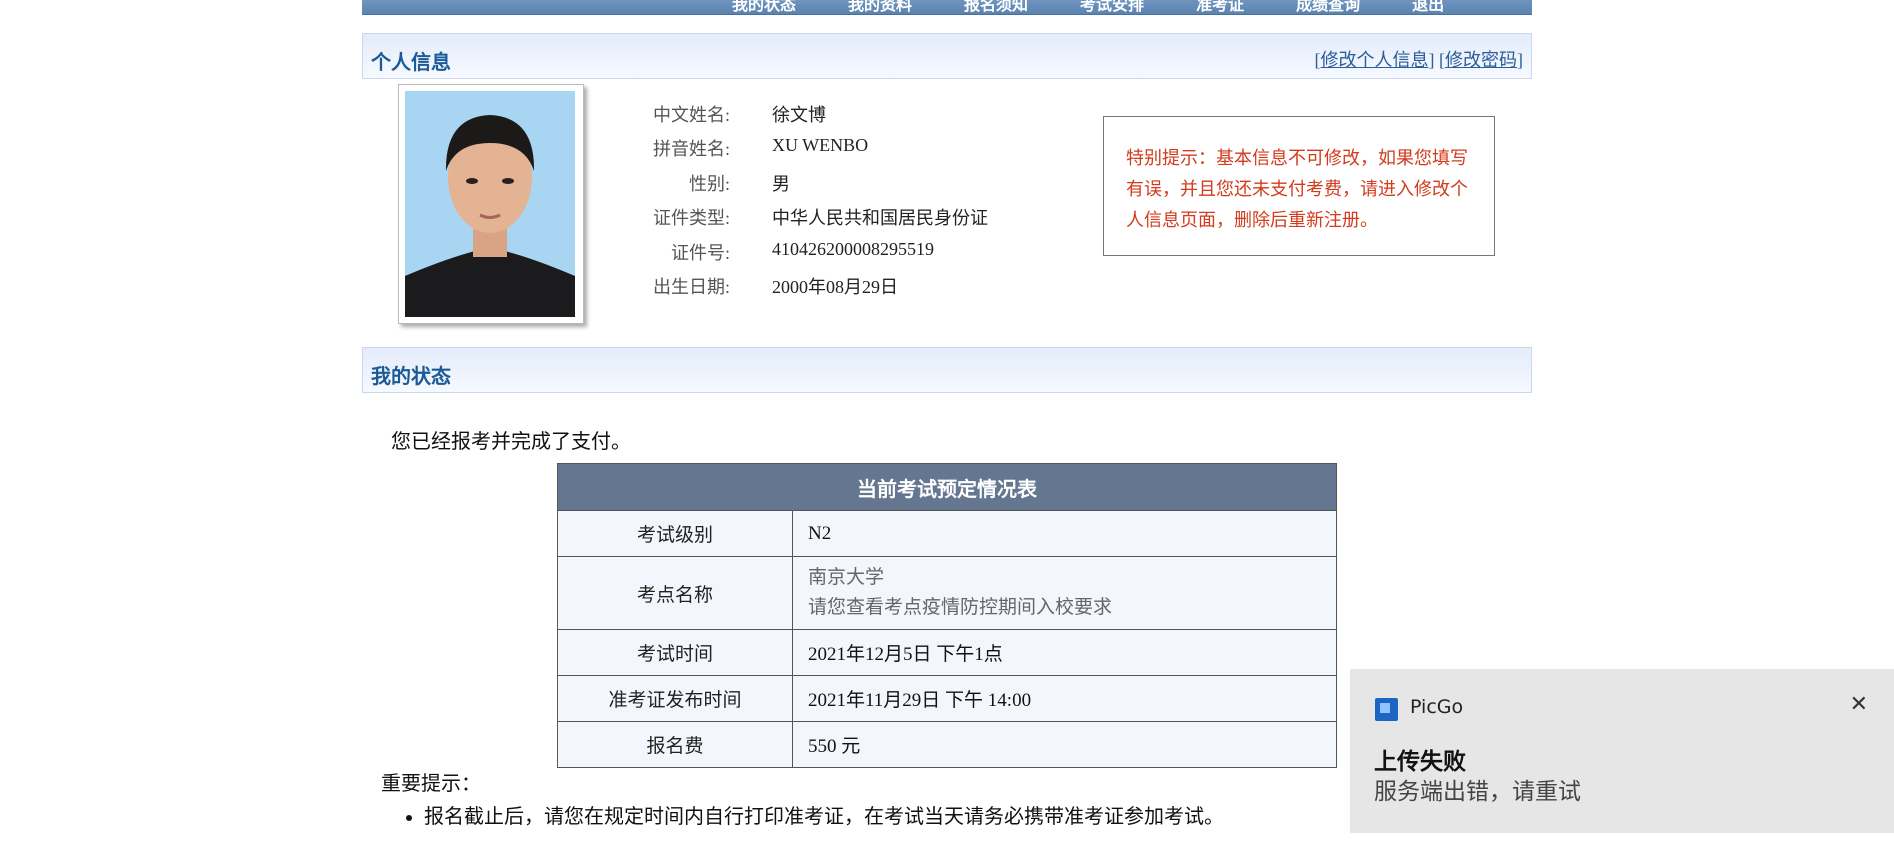 This screenshot has width=1894, height=851. What do you see at coordinates (709, 184) in the screenshot?
I see `field-label: 性别:` at bounding box center [709, 184].